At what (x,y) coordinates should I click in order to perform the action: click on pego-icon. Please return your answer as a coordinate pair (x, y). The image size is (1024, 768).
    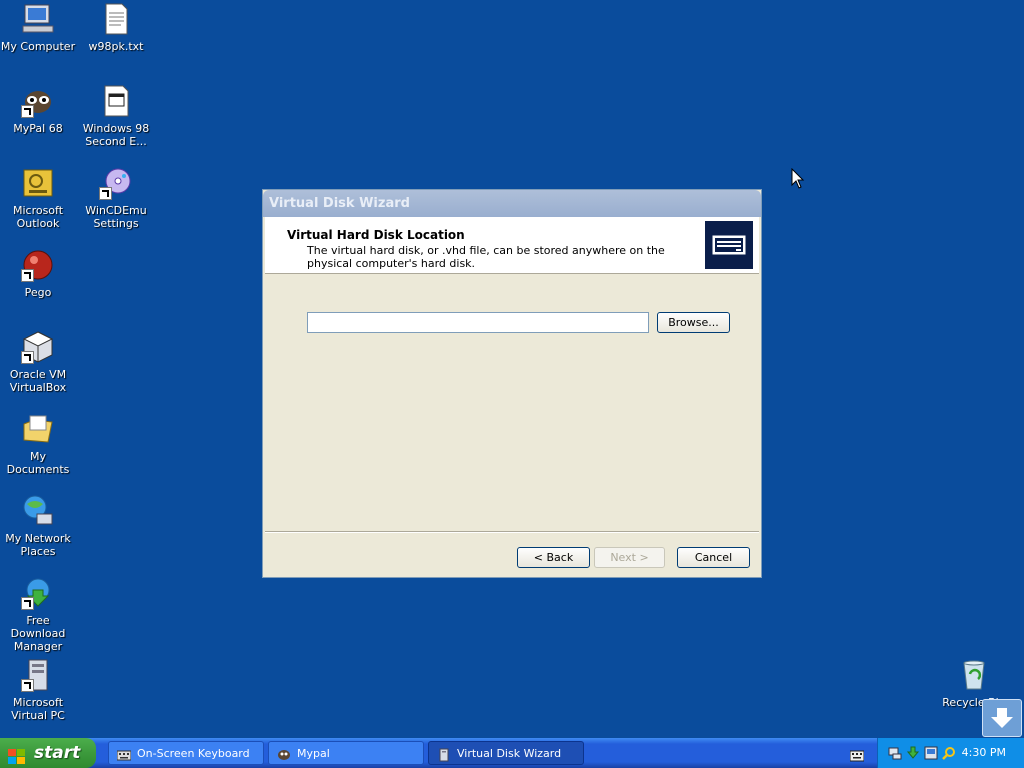
    Looking at the image, I should click on (38, 265).